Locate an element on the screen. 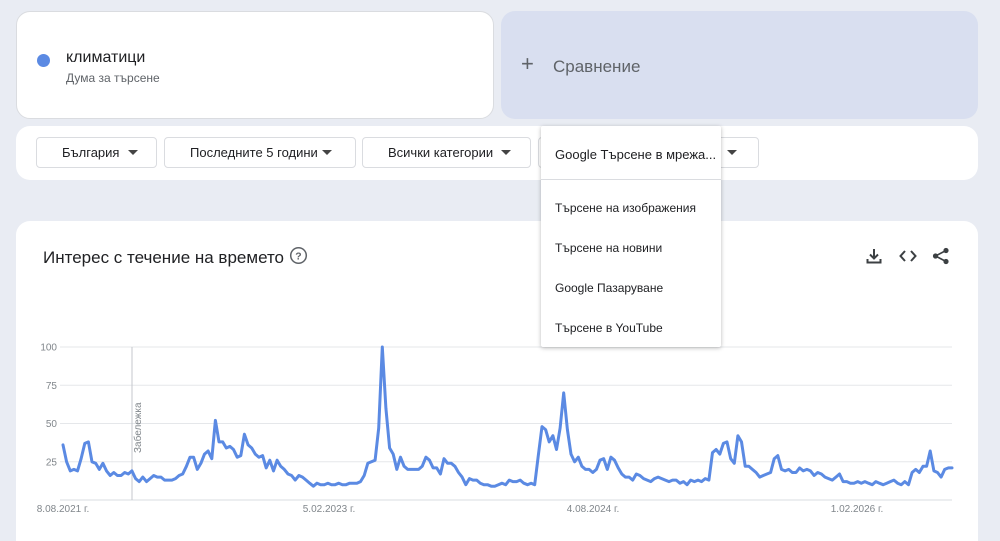 The image size is (1000, 541). x-tick-label: 1.02.2026 г. is located at coordinates (857, 509).